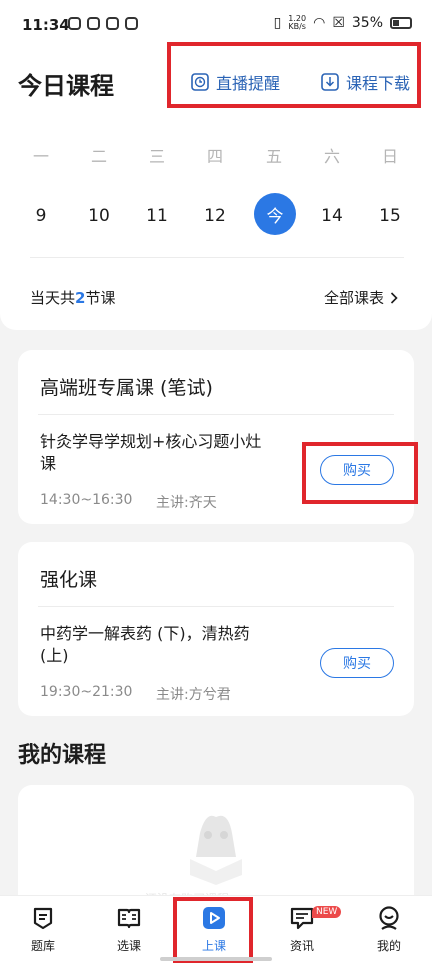 This screenshot has height=965, width=432. I want to click on open-book-icon, so click(129, 918).